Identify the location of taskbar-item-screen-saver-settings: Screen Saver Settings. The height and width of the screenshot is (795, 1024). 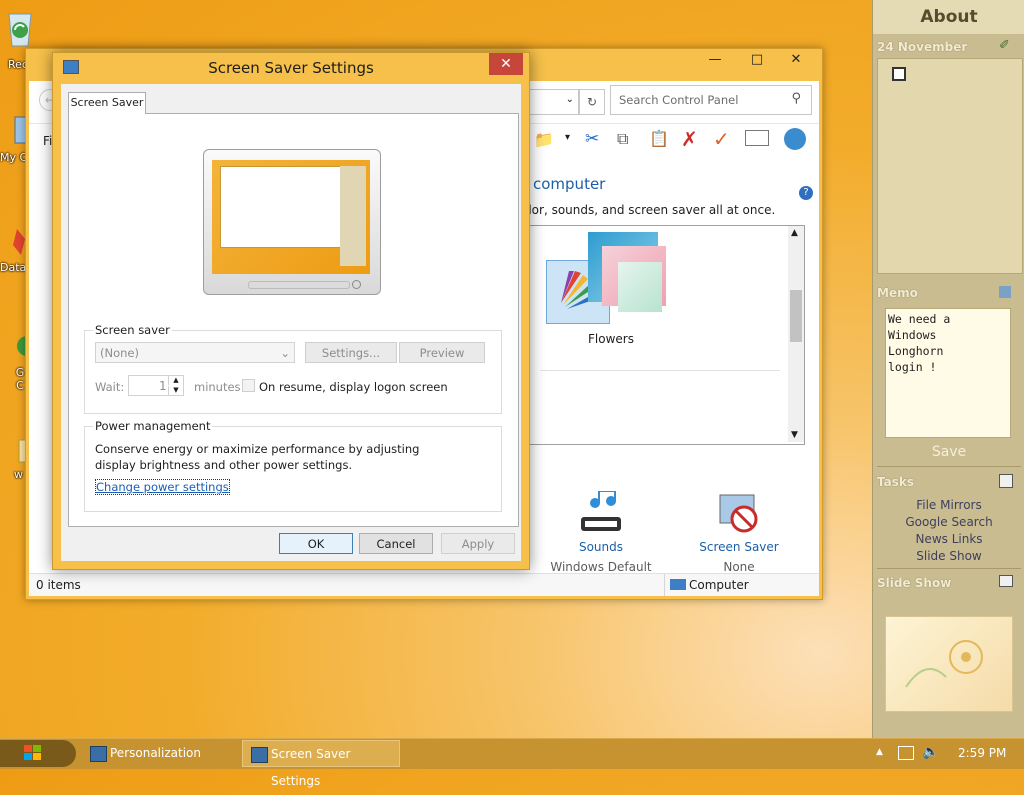
(321, 764).